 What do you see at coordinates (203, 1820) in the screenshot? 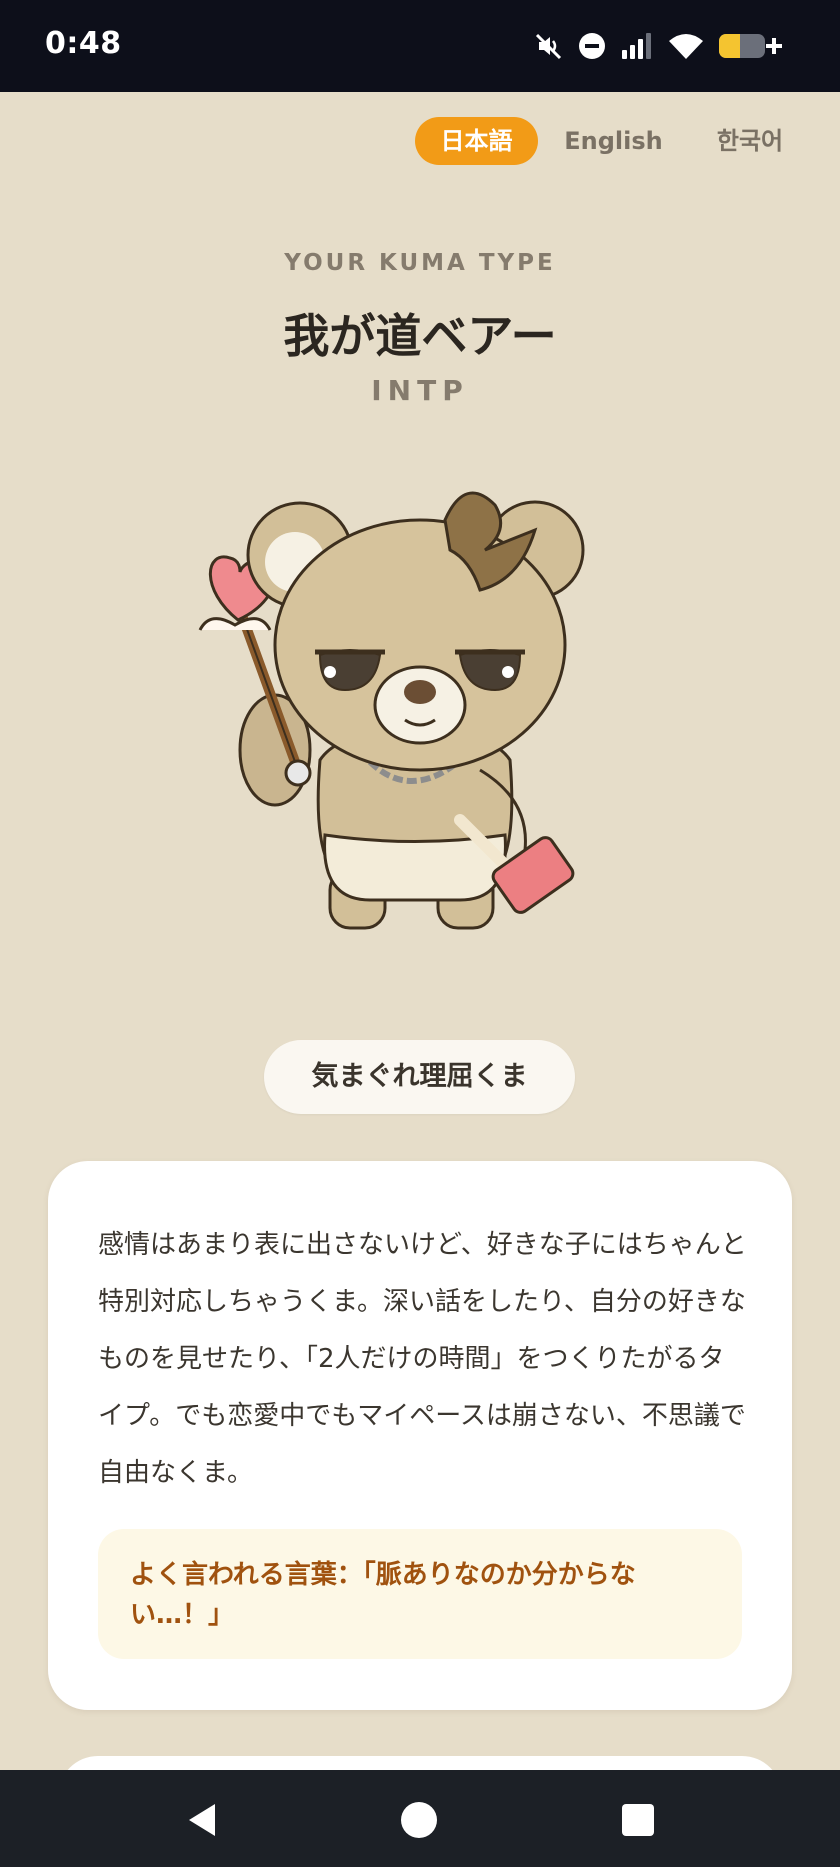
I see `back-icon` at bounding box center [203, 1820].